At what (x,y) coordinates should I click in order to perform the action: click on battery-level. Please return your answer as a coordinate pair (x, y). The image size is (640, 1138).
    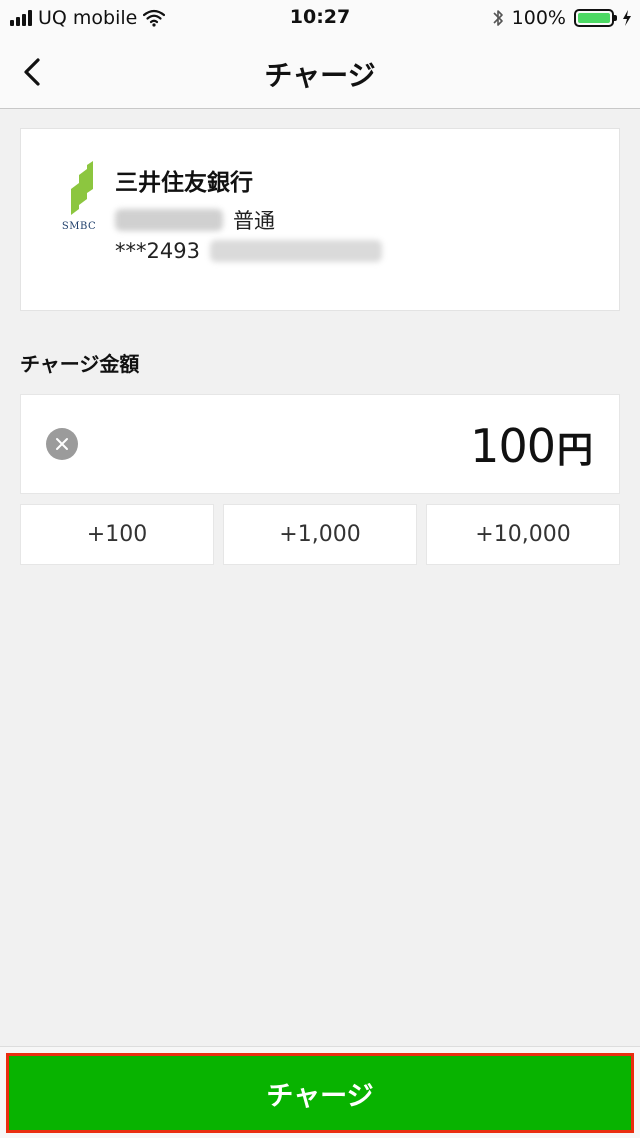
    Looking at the image, I should click on (594, 18).